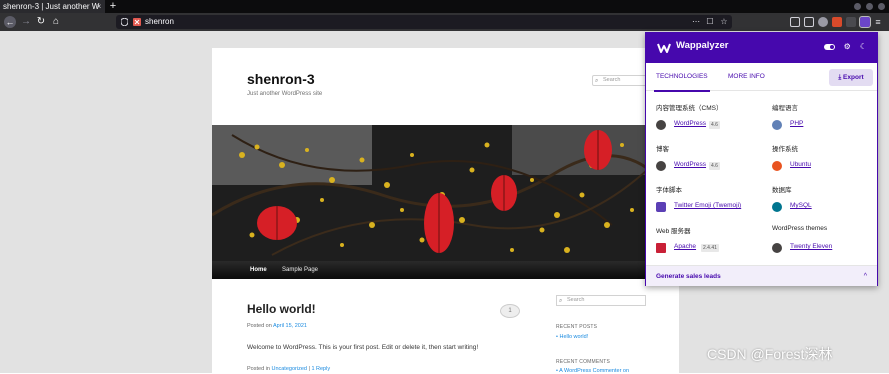 The width and height of the screenshot is (889, 374). What do you see at coordinates (685, 246) in the screenshot?
I see `technology-name: Apache` at bounding box center [685, 246].